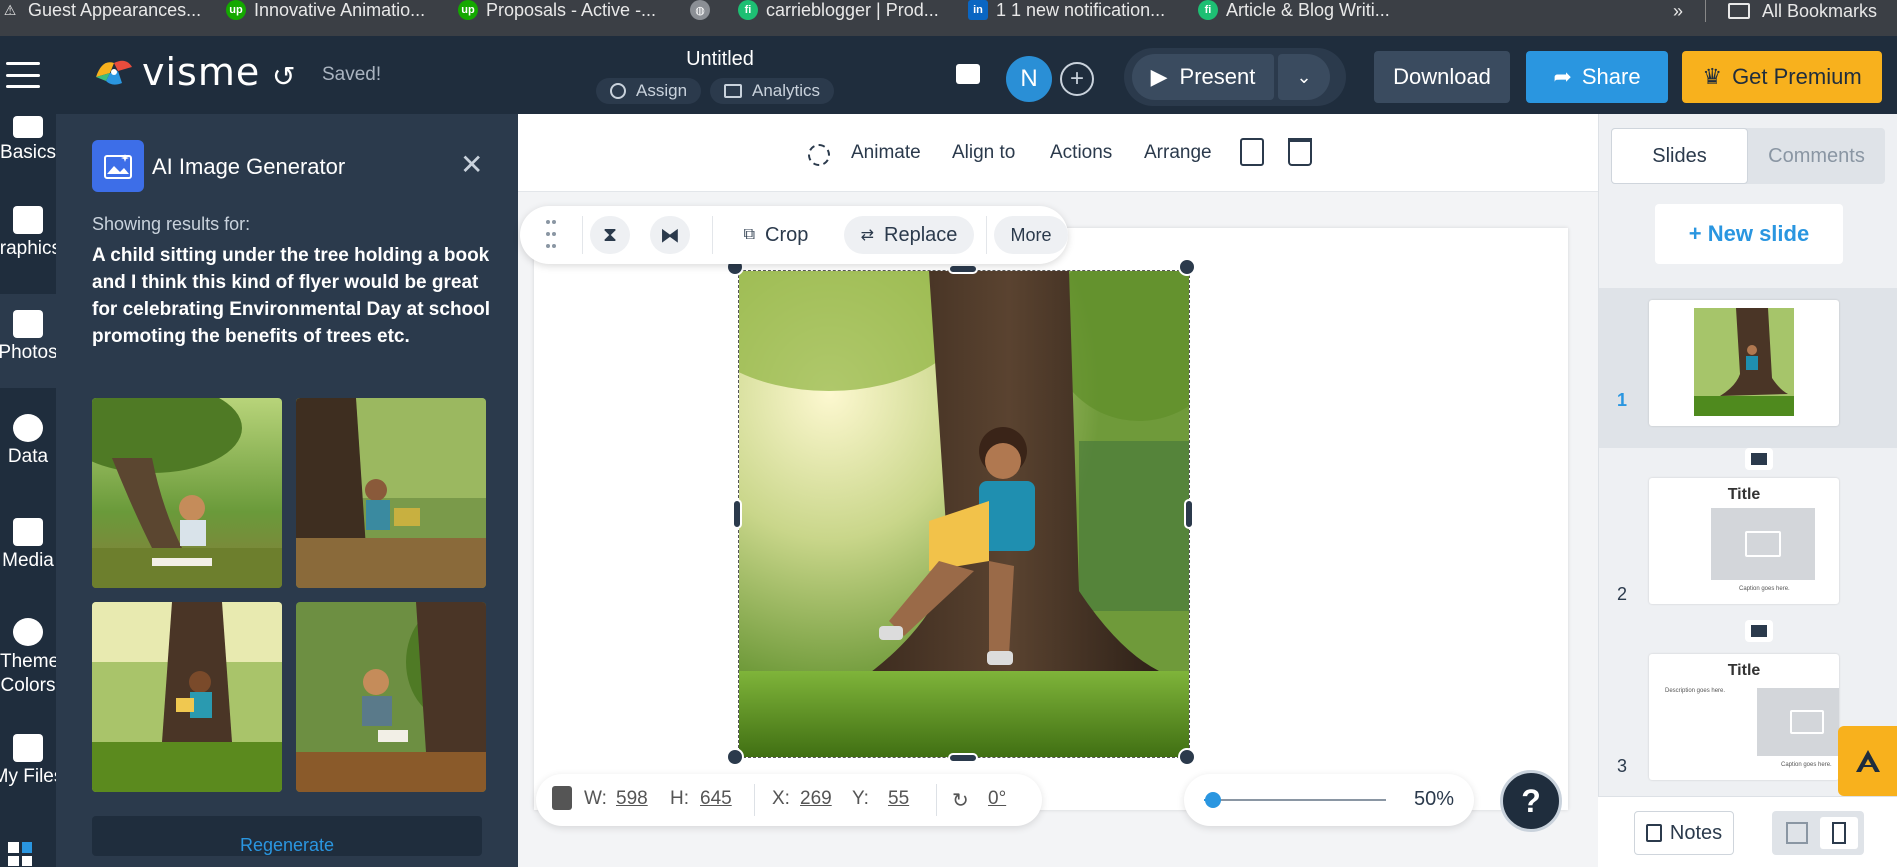  I want to click on bookmark-item: ◍, so click(700, 10).